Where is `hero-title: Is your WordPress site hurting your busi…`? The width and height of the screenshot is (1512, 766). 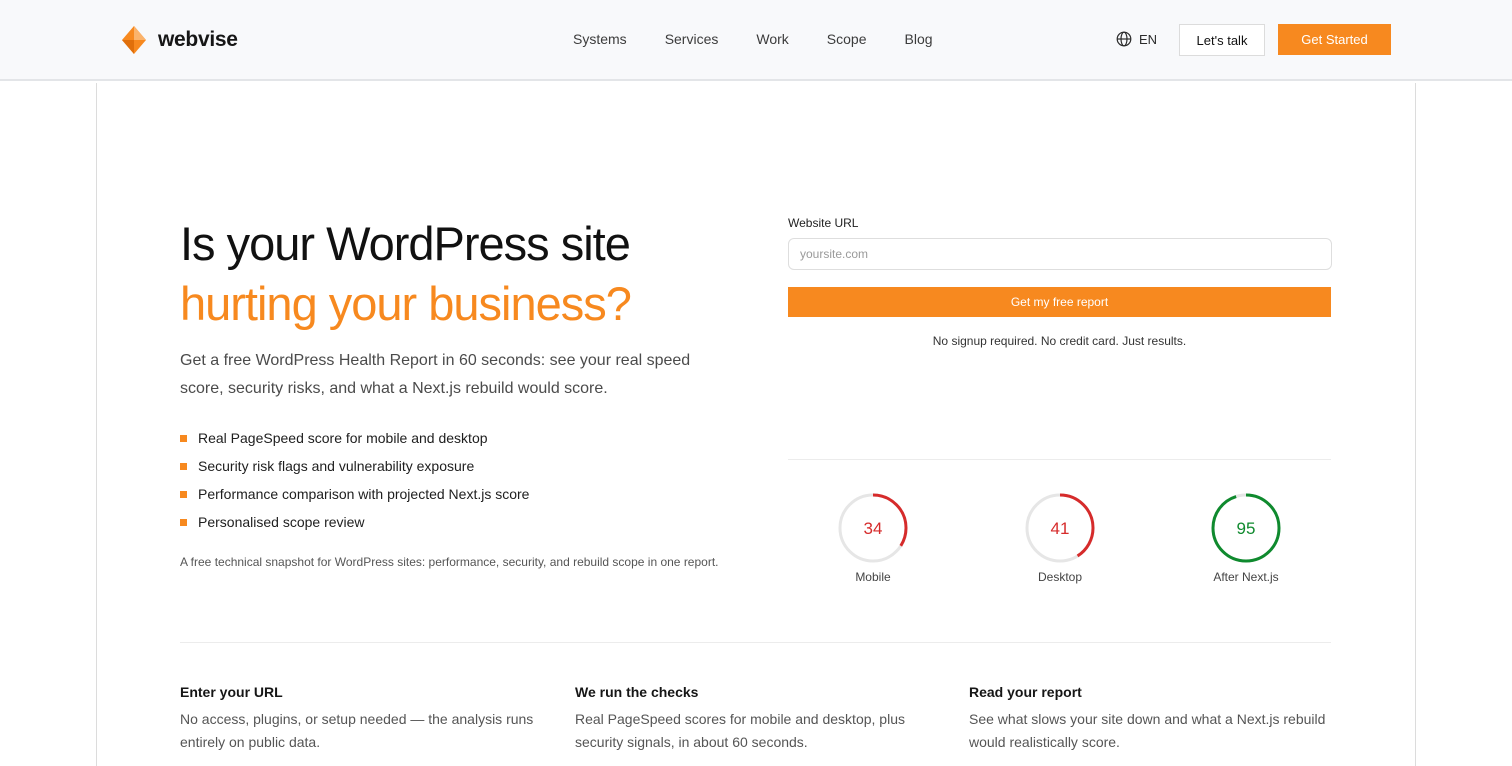
hero-title: Is your WordPress site hurting your busi… is located at coordinates (406, 274).